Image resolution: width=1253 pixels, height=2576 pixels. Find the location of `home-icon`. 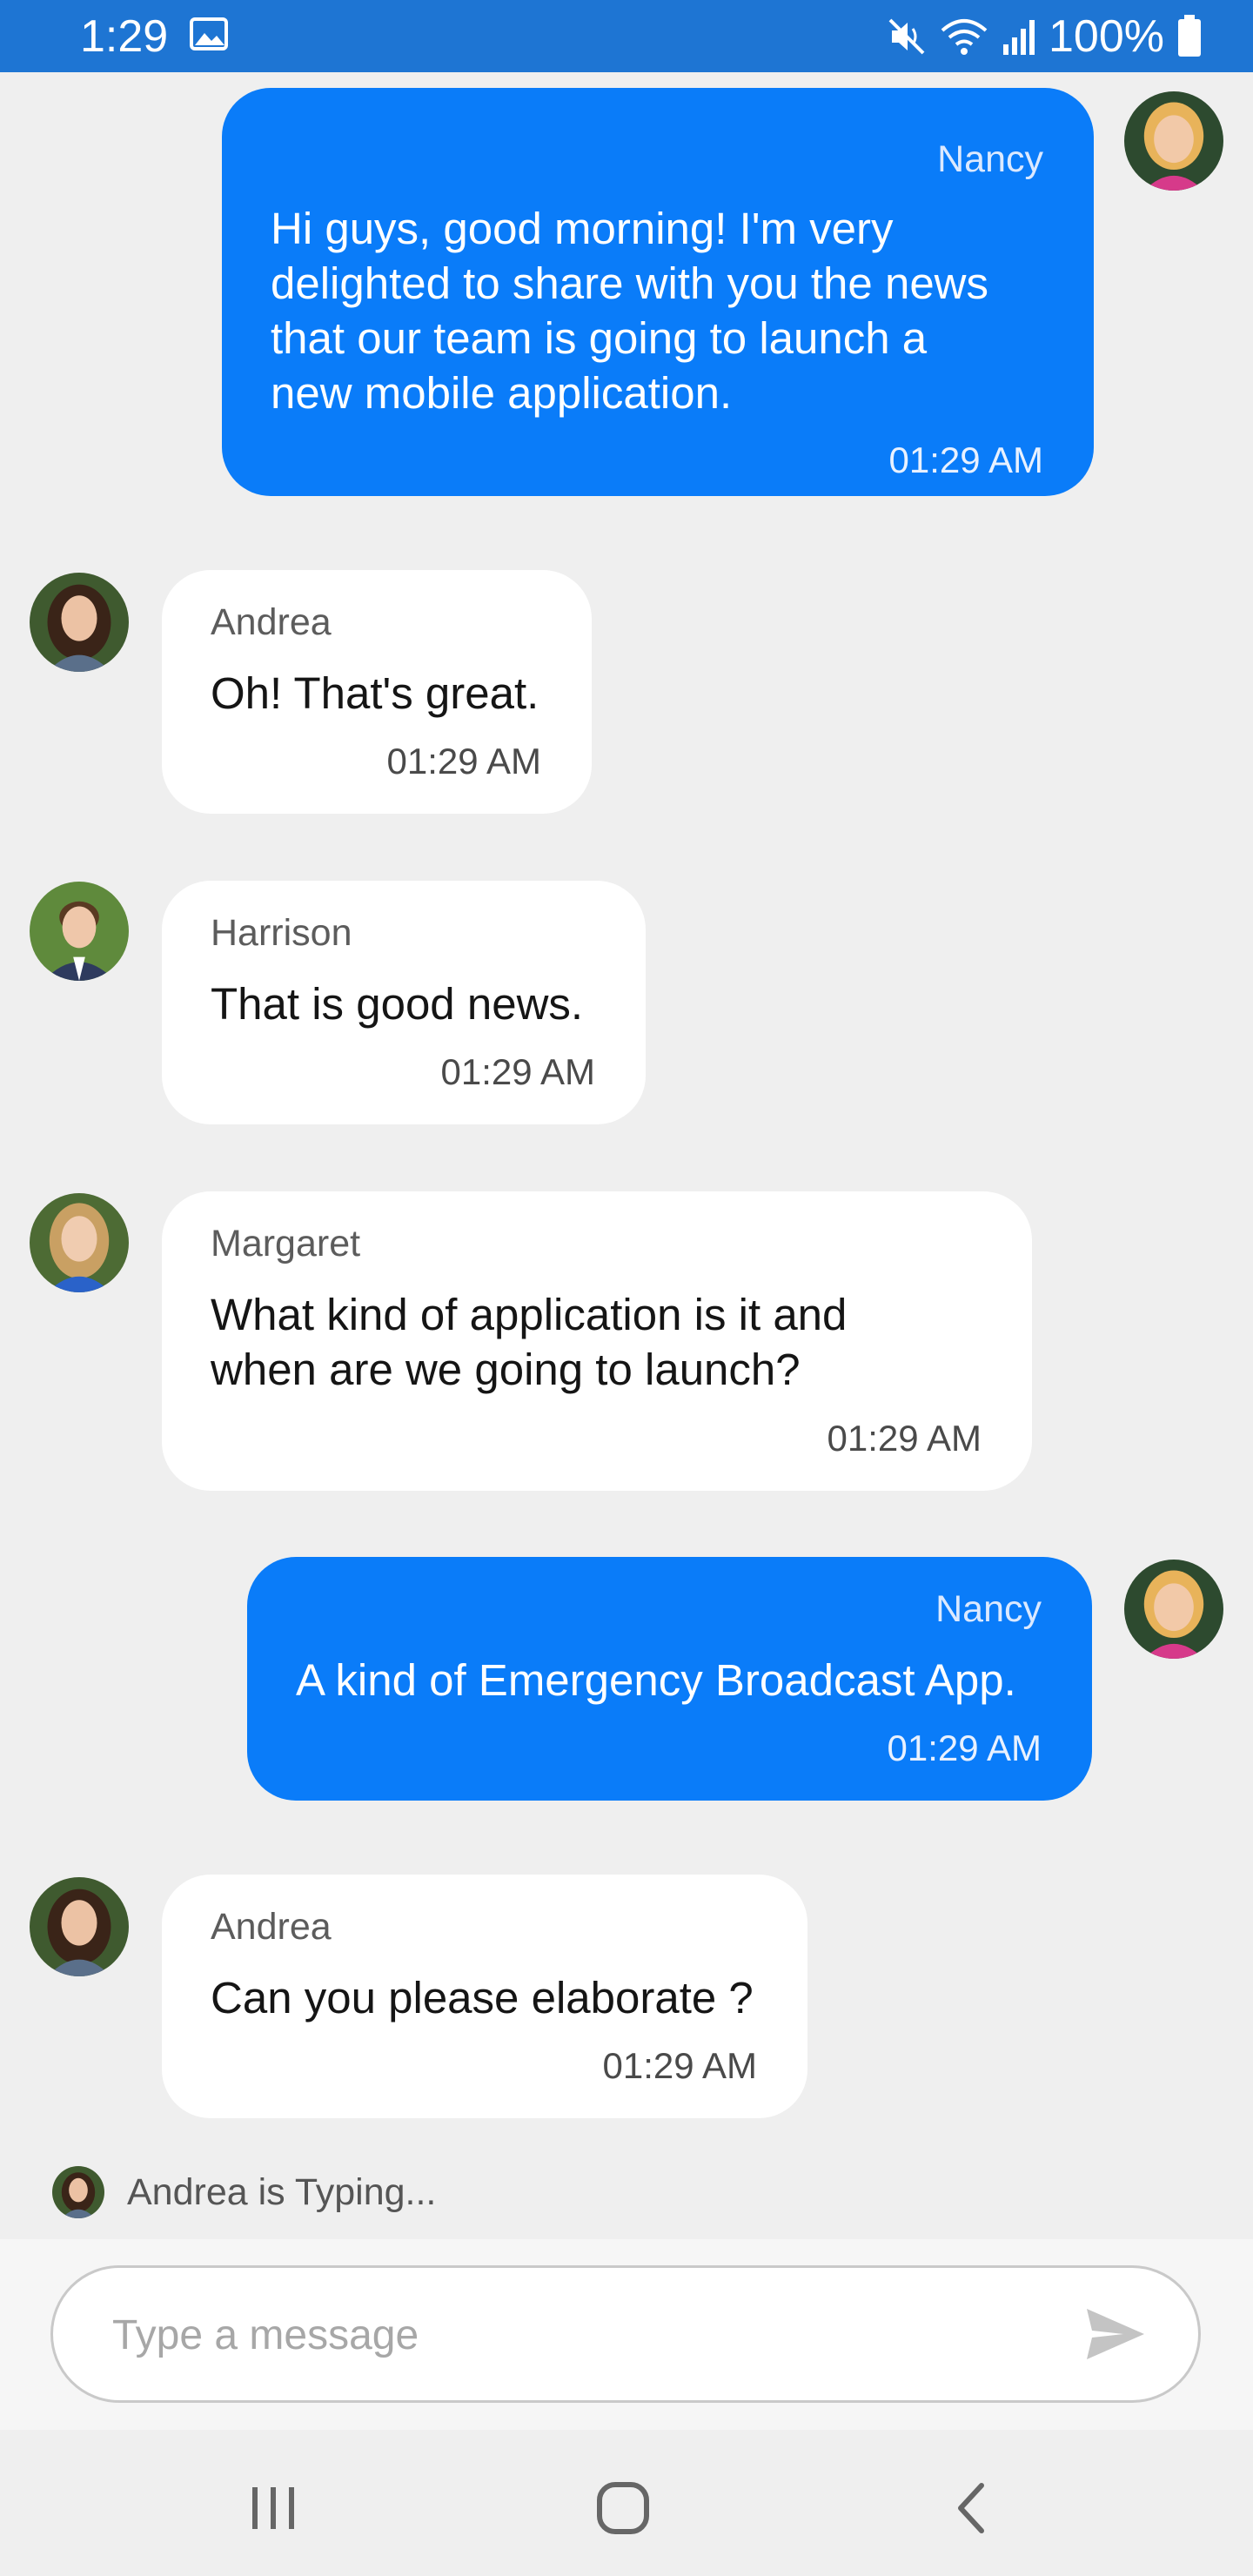

home-icon is located at coordinates (623, 2508).